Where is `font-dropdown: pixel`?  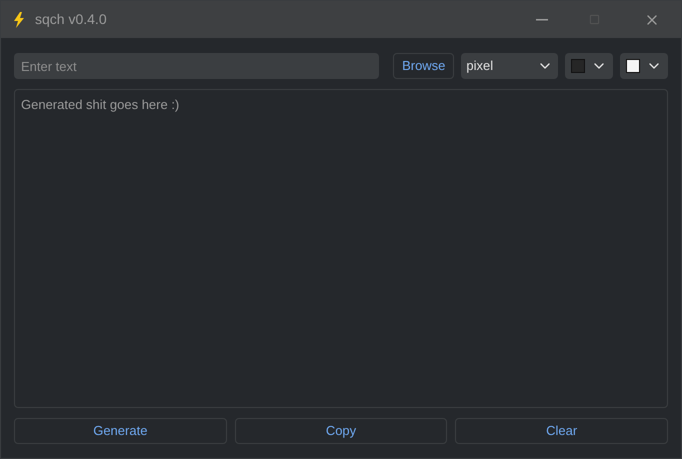
font-dropdown: pixel is located at coordinates (509, 66).